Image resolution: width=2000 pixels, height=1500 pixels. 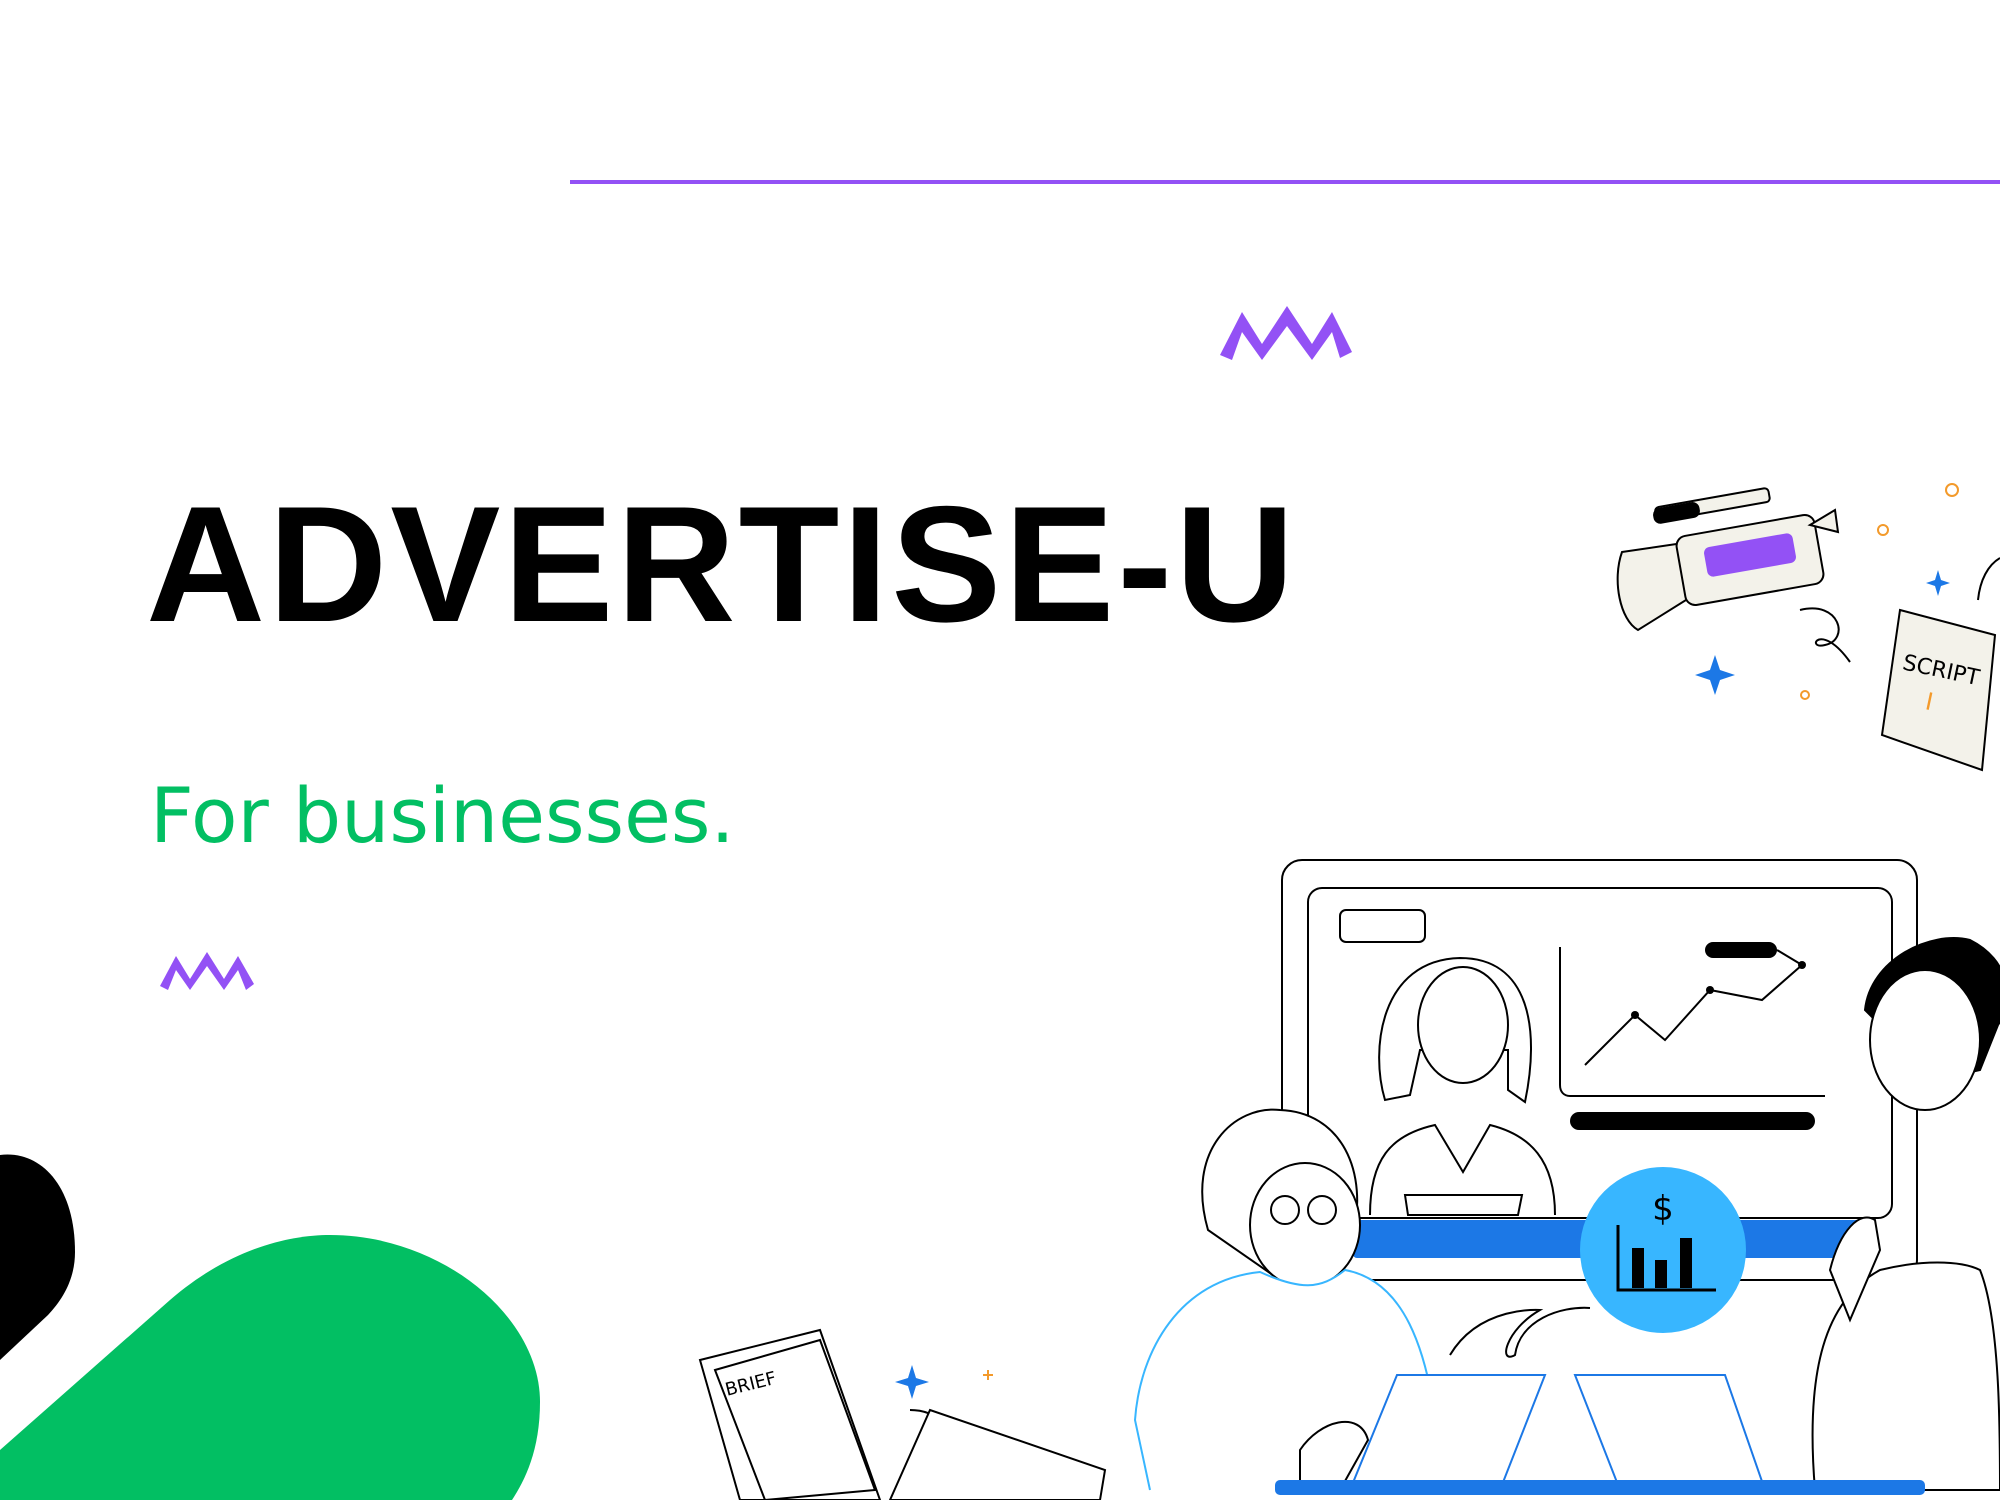 I want to click on brand-title: ADVERTISE-U, so click(x=722, y=564).